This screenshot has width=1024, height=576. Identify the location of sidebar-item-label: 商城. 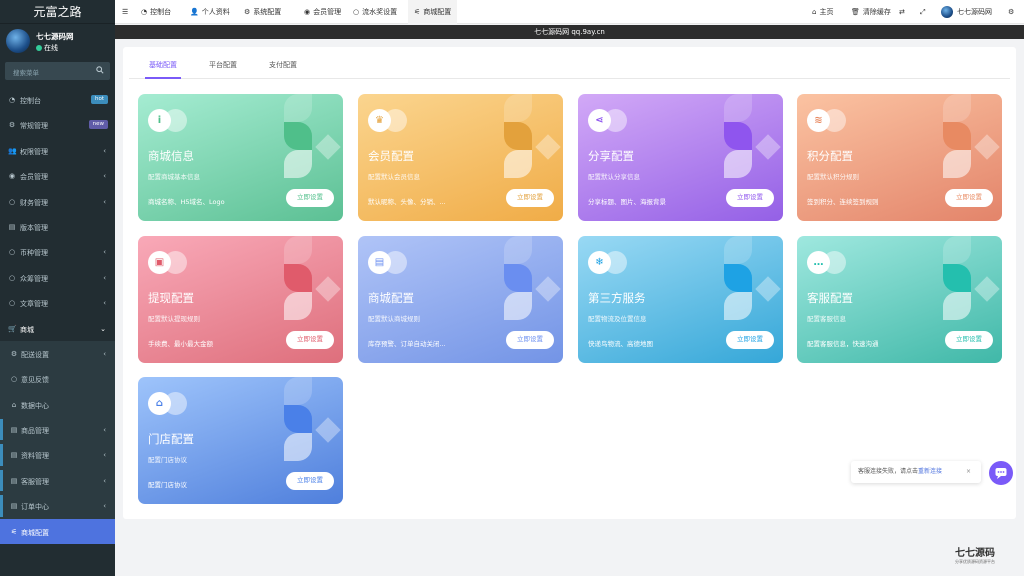
(27, 329).